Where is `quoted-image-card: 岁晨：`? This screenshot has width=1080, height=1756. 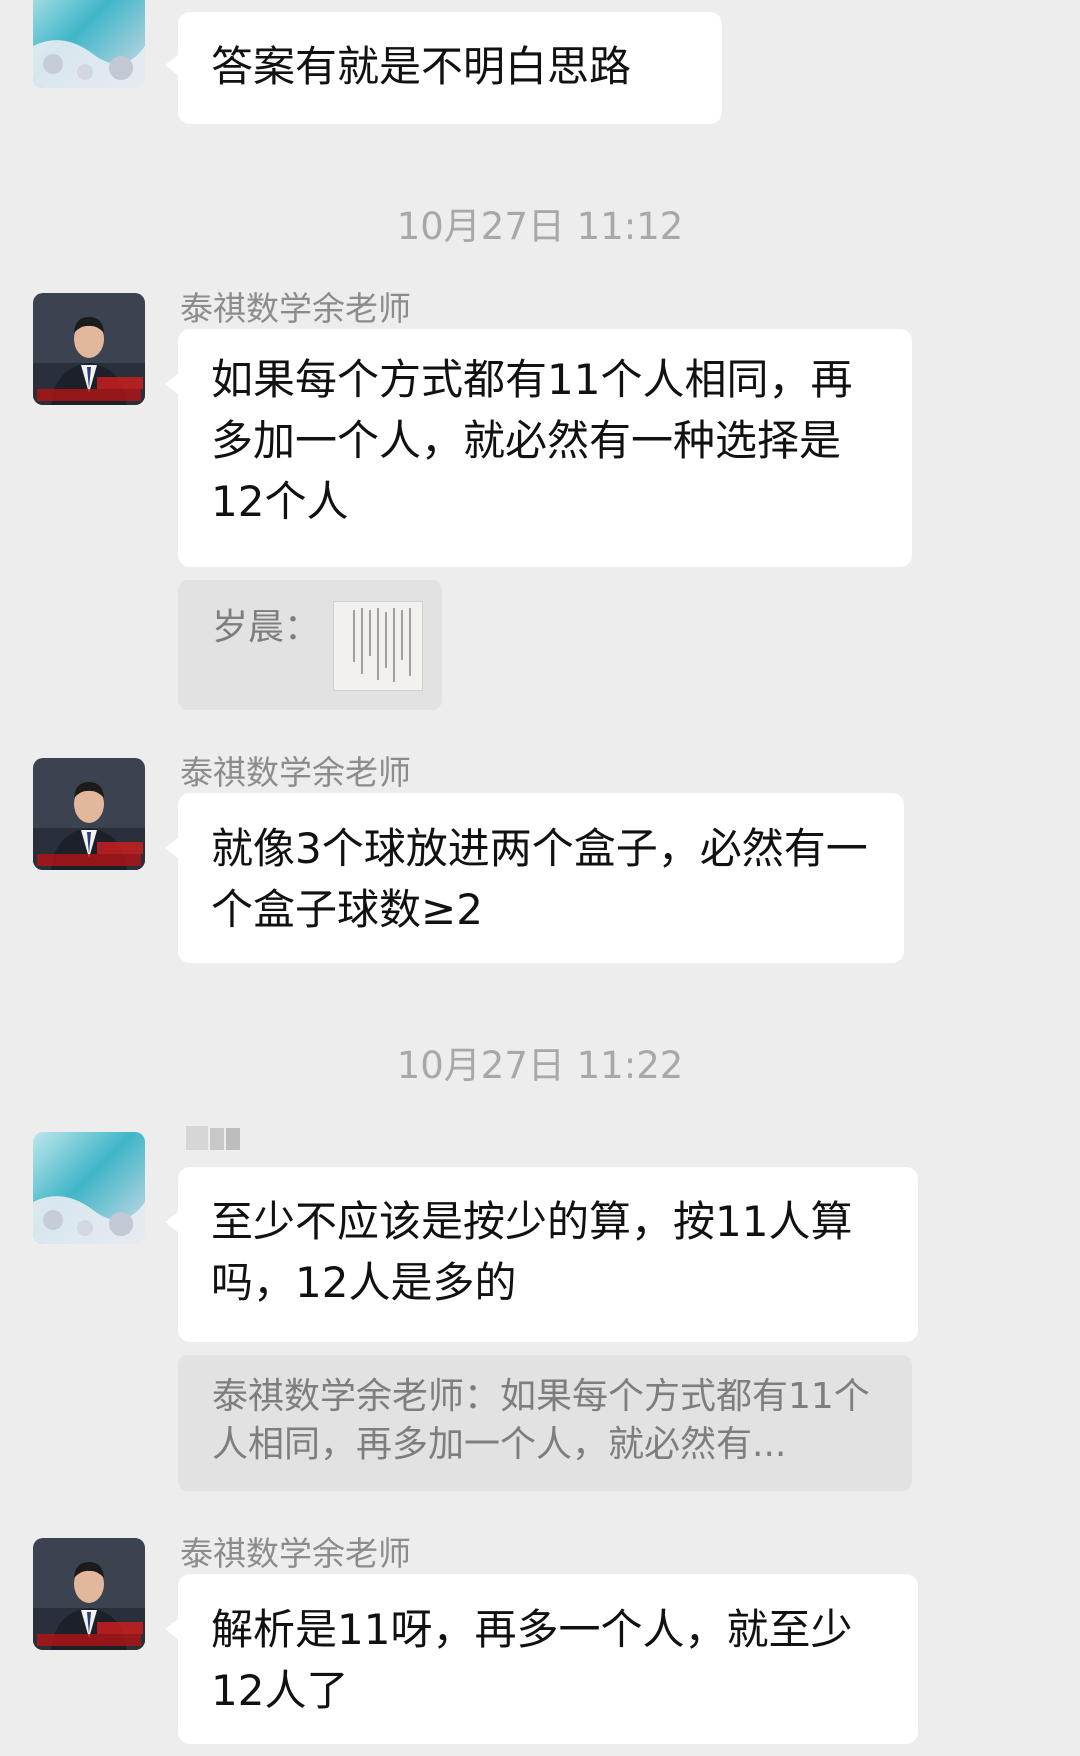
quoted-image-card: 岁晨： is located at coordinates (310, 645).